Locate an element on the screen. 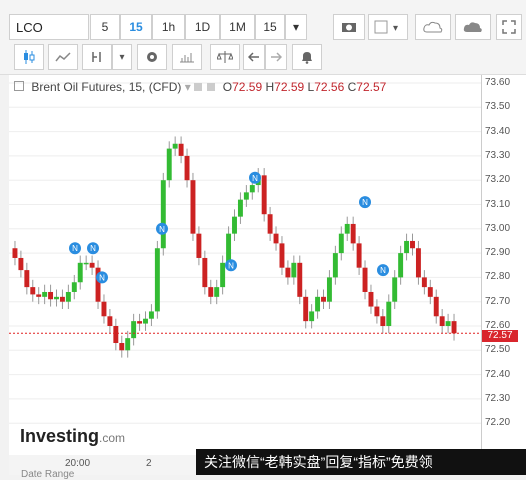 This screenshot has height=480, width=526. price-tick-label: 72.50 is located at coordinates (498, 350).